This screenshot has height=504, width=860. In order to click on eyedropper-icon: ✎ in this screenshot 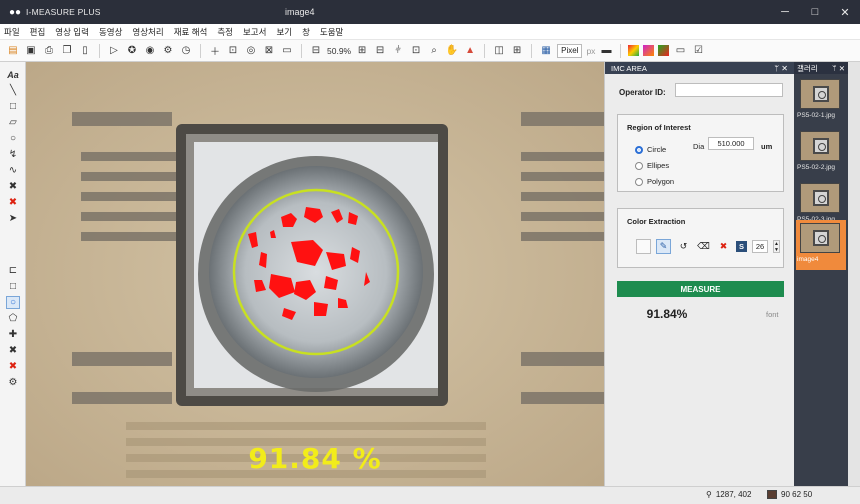, I will do `click(663, 246)`.